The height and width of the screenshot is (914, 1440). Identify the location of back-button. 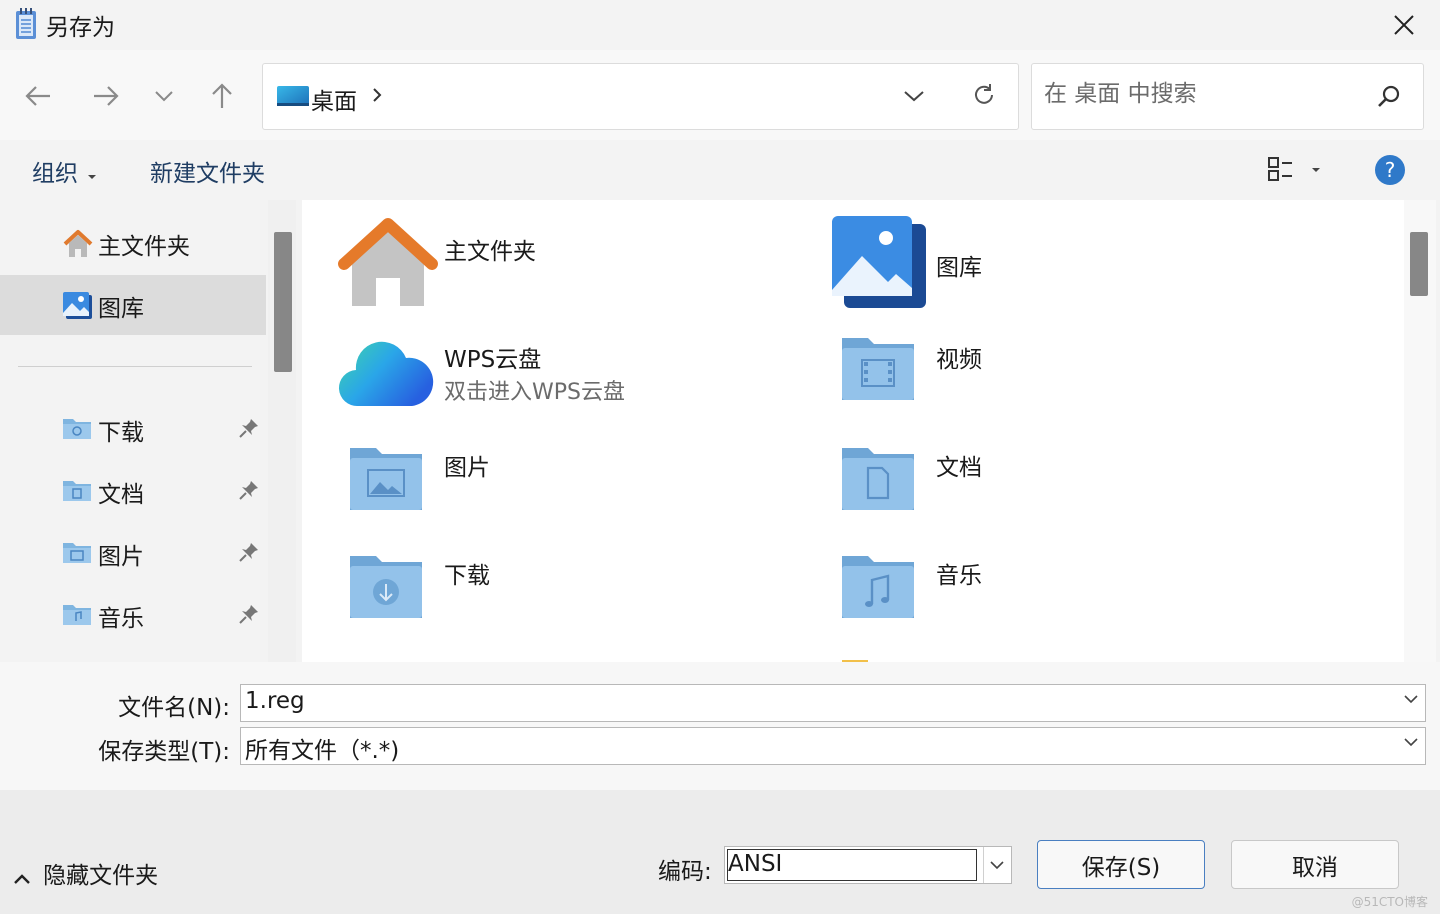
(38, 96).